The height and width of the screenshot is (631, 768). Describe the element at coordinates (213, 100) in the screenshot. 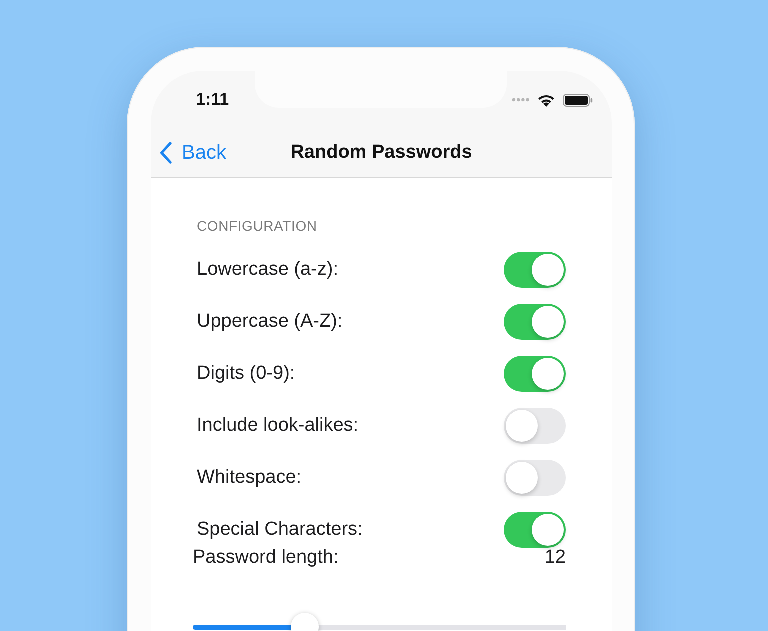

I see `status-time: 1:11` at that location.